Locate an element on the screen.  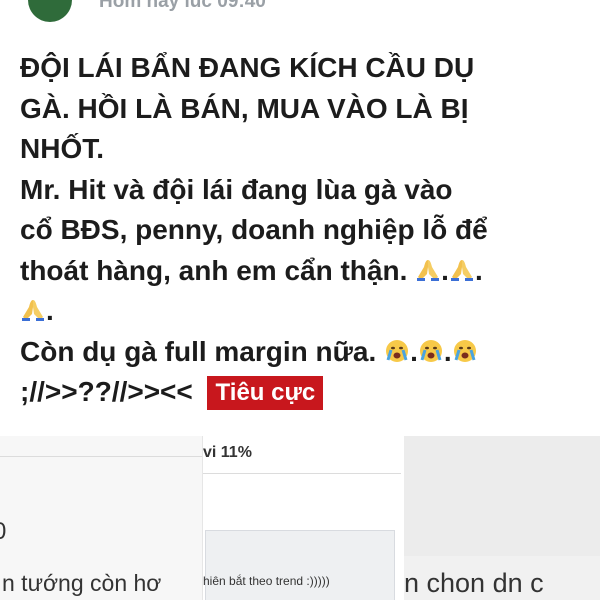
image-text-zero: 0 is located at coordinates (3, 532).